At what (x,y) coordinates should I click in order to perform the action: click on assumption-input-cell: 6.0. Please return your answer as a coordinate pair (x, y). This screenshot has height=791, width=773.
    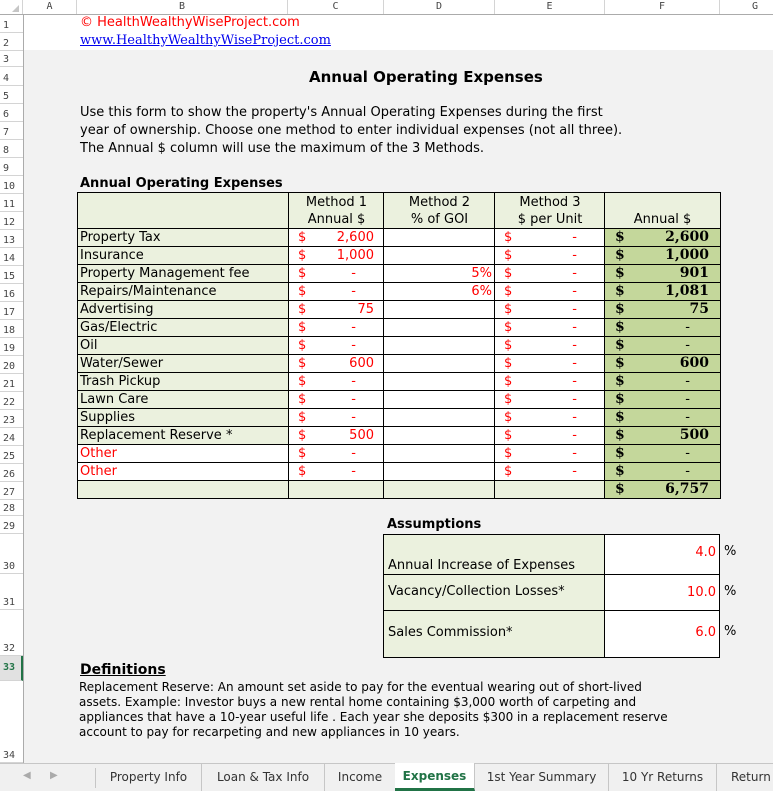
    Looking at the image, I should click on (662, 634).